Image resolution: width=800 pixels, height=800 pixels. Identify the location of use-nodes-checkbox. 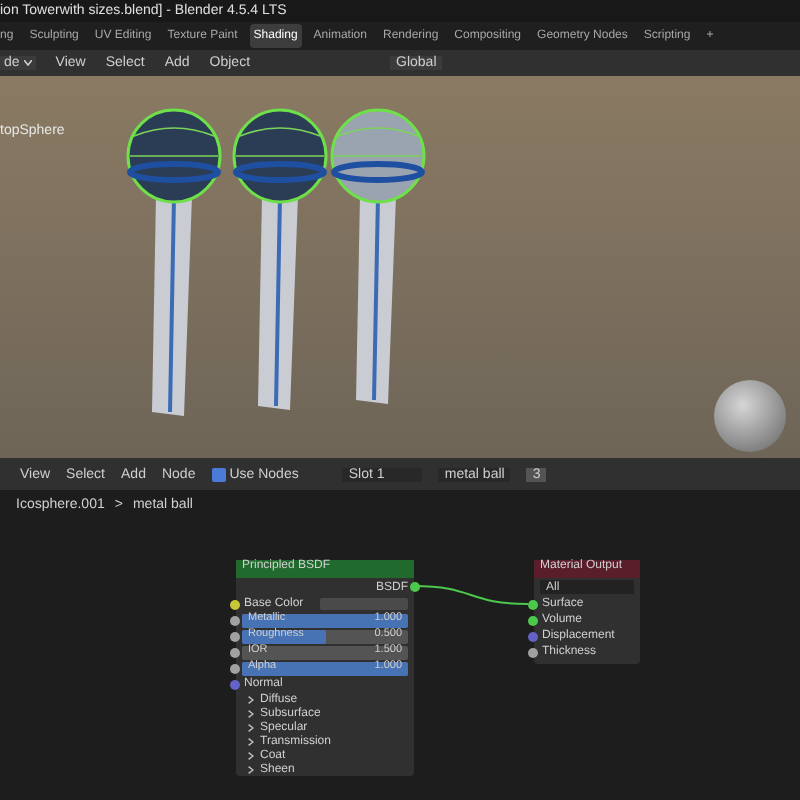
(218, 474).